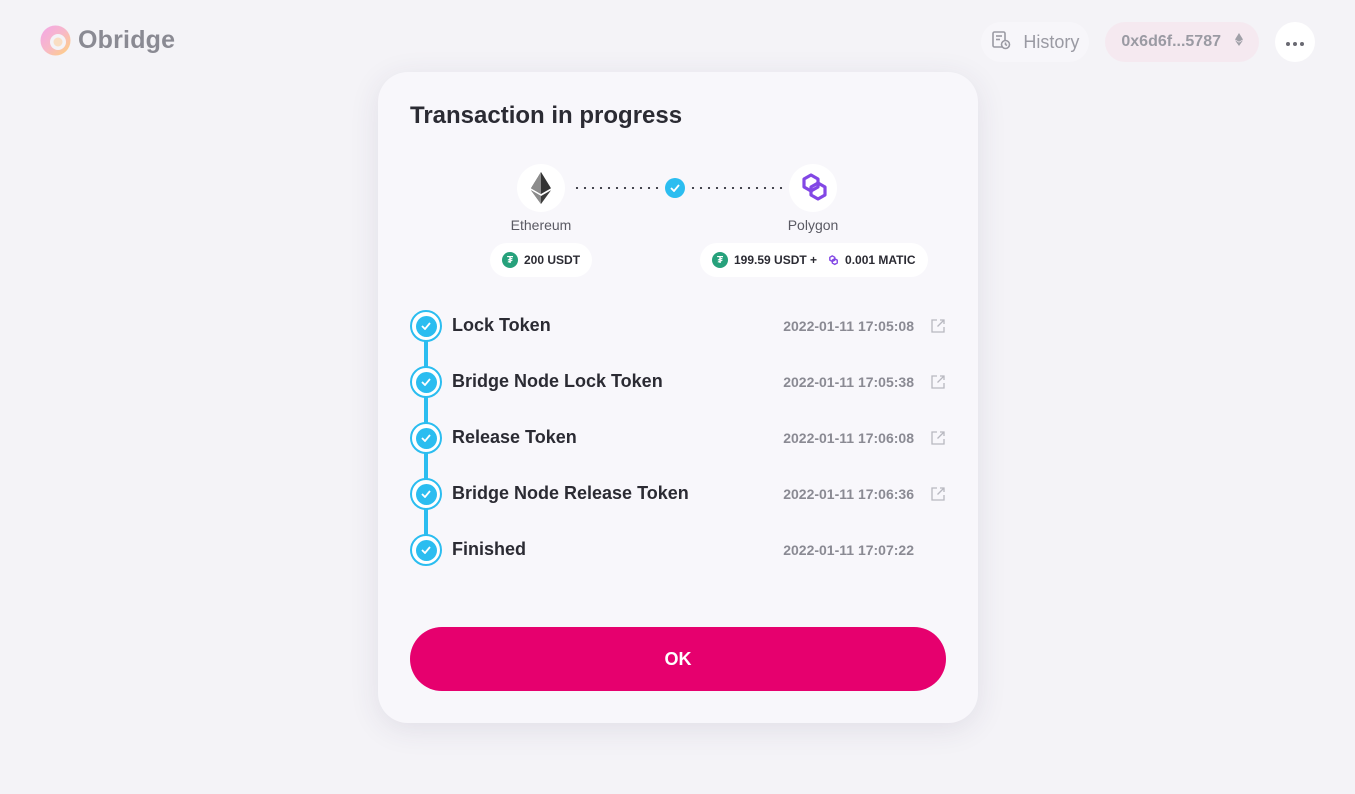  I want to click on ok-button: OK, so click(678, 659).